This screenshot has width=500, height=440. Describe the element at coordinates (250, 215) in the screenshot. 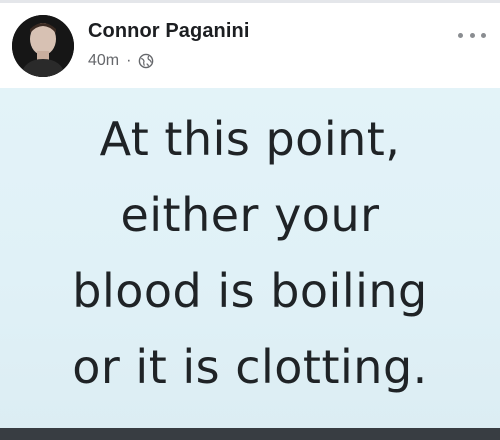

I see `quote-line-2: either your` at that location.